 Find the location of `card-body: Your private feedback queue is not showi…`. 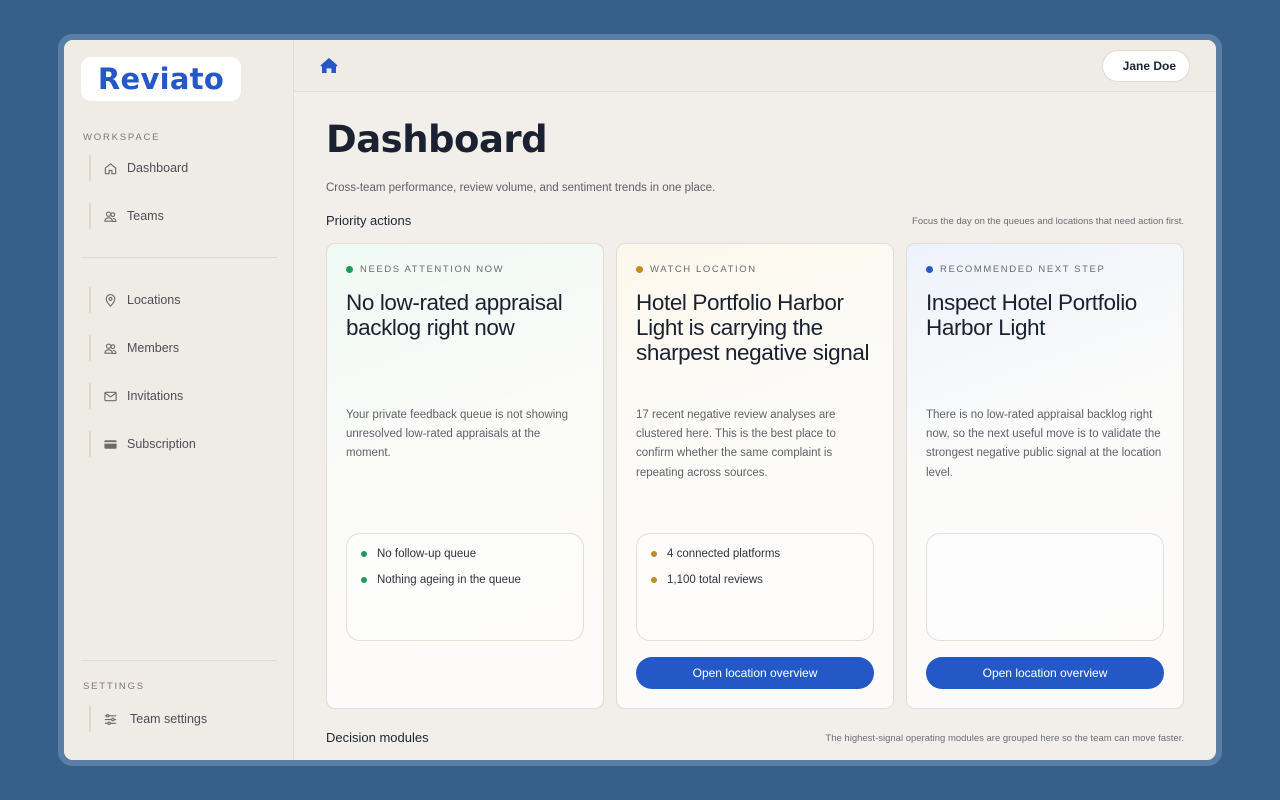

card-body: Your private feedback queue is not showi… is located at coordinates (457, 434).